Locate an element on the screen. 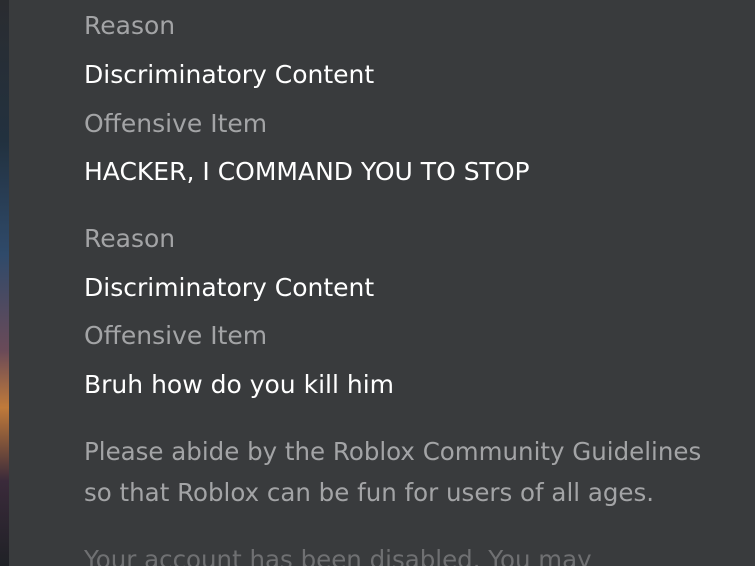  offensive-item-value: Bruh how do you kill him is located at coordinates (239, 384).